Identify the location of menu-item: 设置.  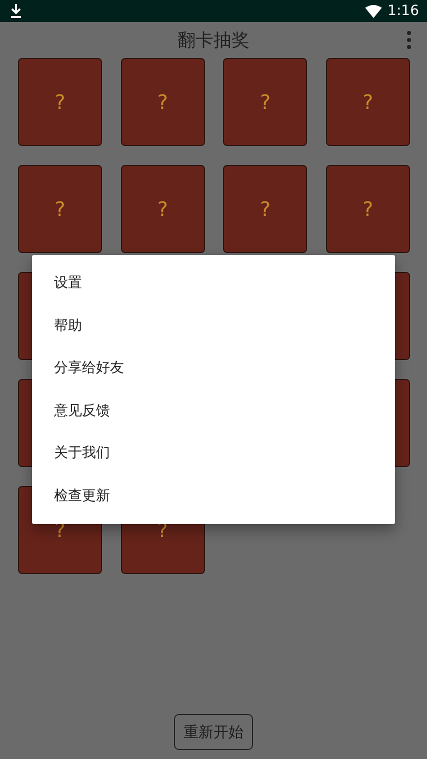
(213, 283).